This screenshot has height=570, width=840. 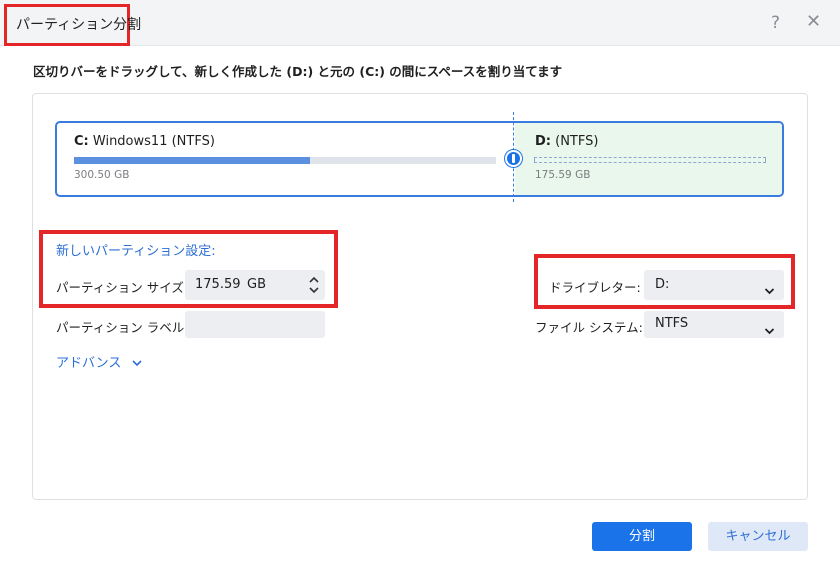 What do you see at coordinates (89, 363) in the screenshot?
I see `advanced-label: アドバンス` at bounding box center [89, 363].